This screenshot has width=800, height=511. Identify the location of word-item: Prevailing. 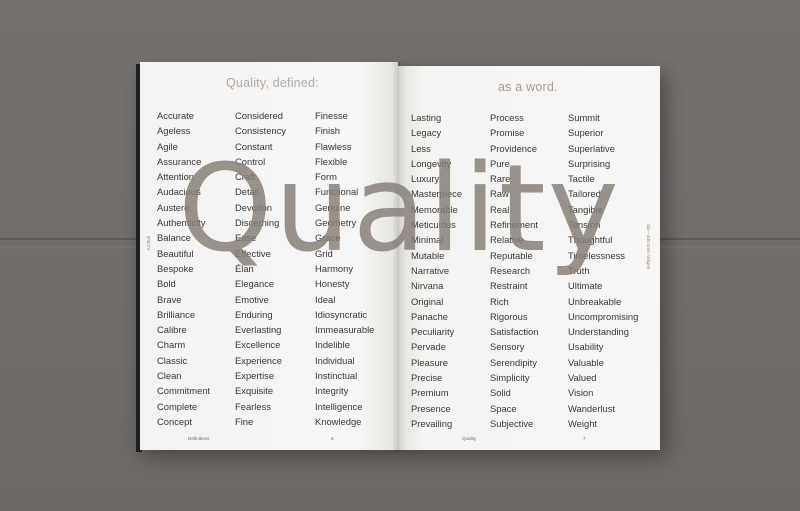
(432, 423).